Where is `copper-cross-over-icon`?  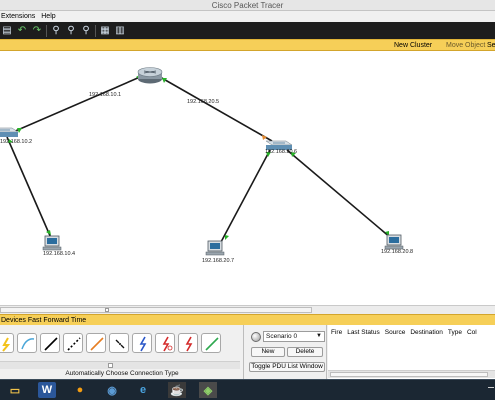 copper-cross-over-icon is located at coordinates (73, 343).